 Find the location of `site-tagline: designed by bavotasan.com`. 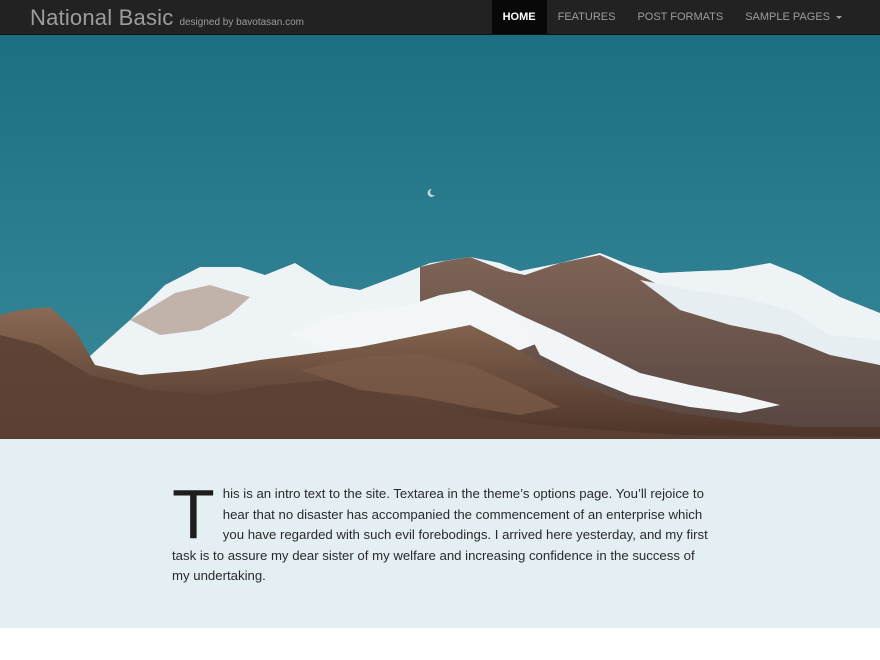

site-tagline: designed by bavotasan.com is located at coordinates (241, 22).